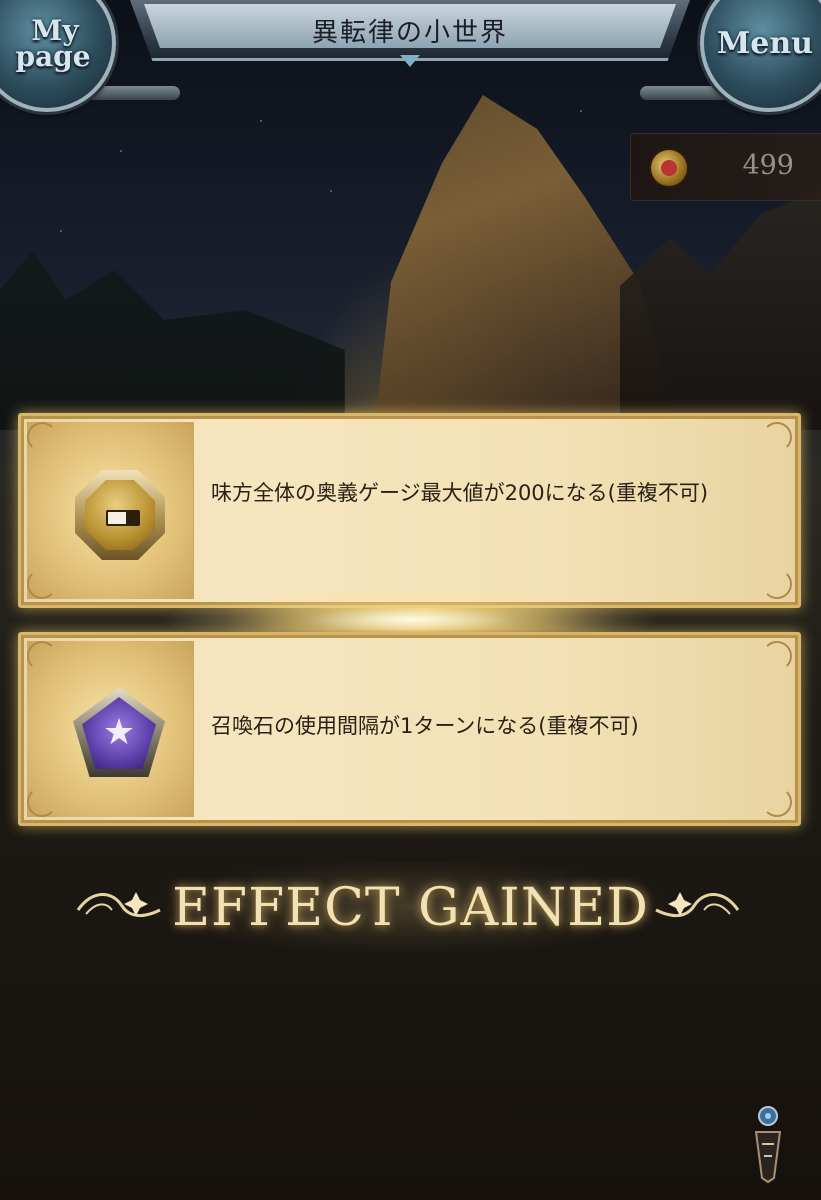 This screenshot has height=1200, width=821. I want to click on gauge-fill, so click(117, 518).